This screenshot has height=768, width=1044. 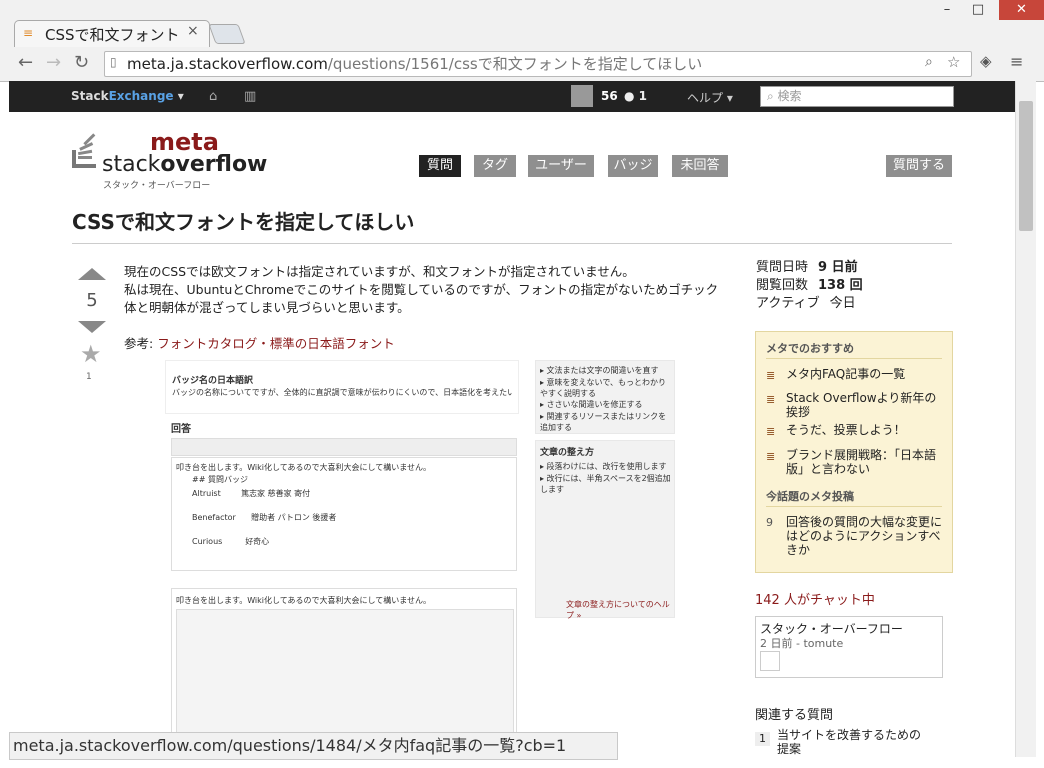 I want to click on recommend-item: メタ内FAQ記事の一覧, so click(x=866, y=374).